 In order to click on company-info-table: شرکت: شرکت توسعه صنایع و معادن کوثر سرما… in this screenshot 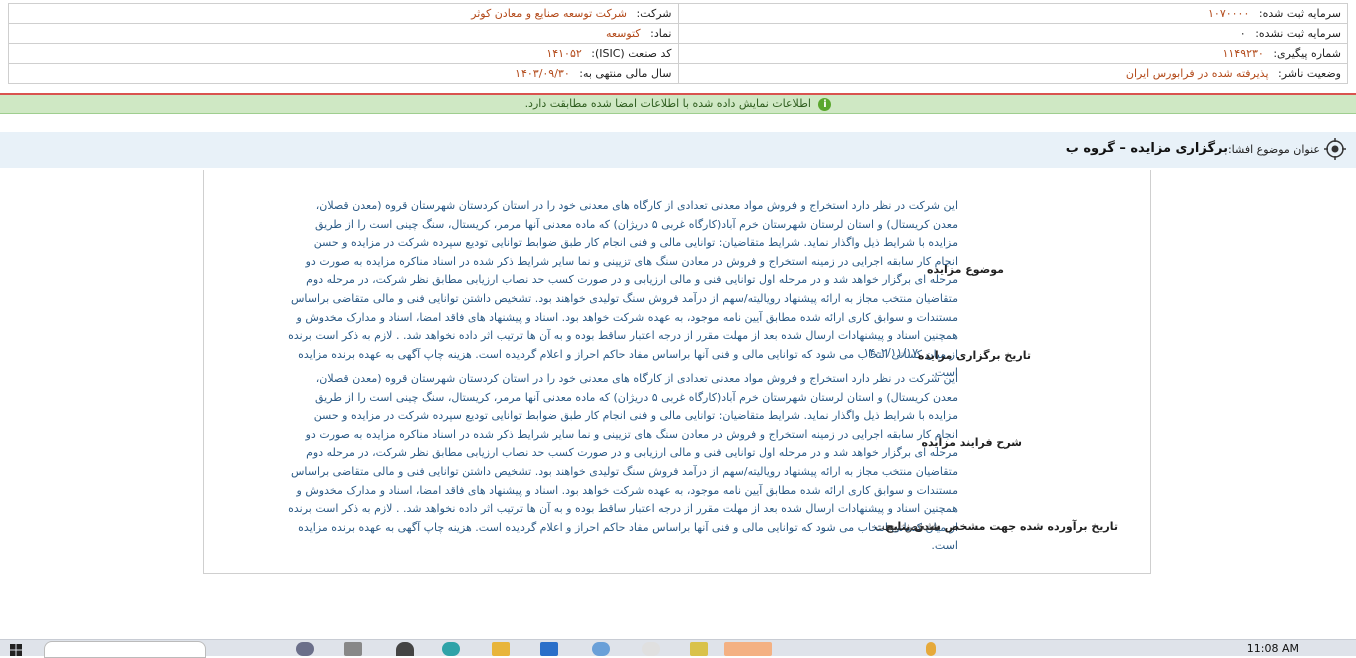, I will do `click(678, 43)`.